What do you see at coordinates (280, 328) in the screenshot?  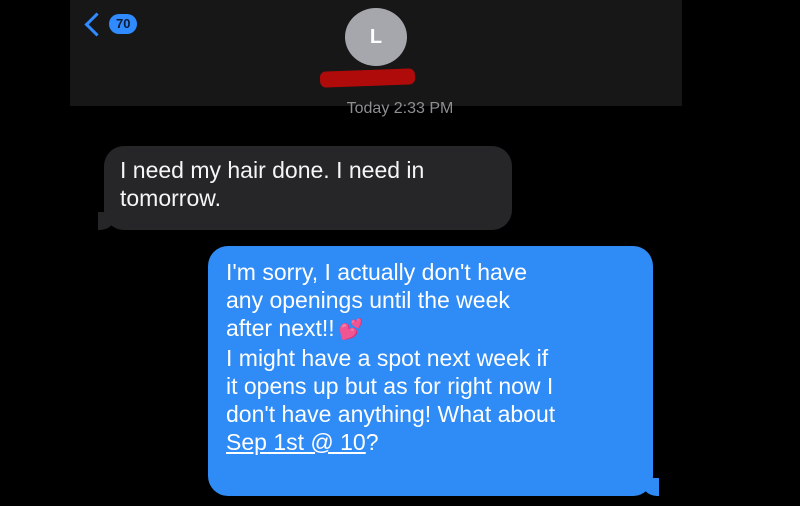 I see `outgoing-message-text: after next!!` at bounding box center [280, 328].